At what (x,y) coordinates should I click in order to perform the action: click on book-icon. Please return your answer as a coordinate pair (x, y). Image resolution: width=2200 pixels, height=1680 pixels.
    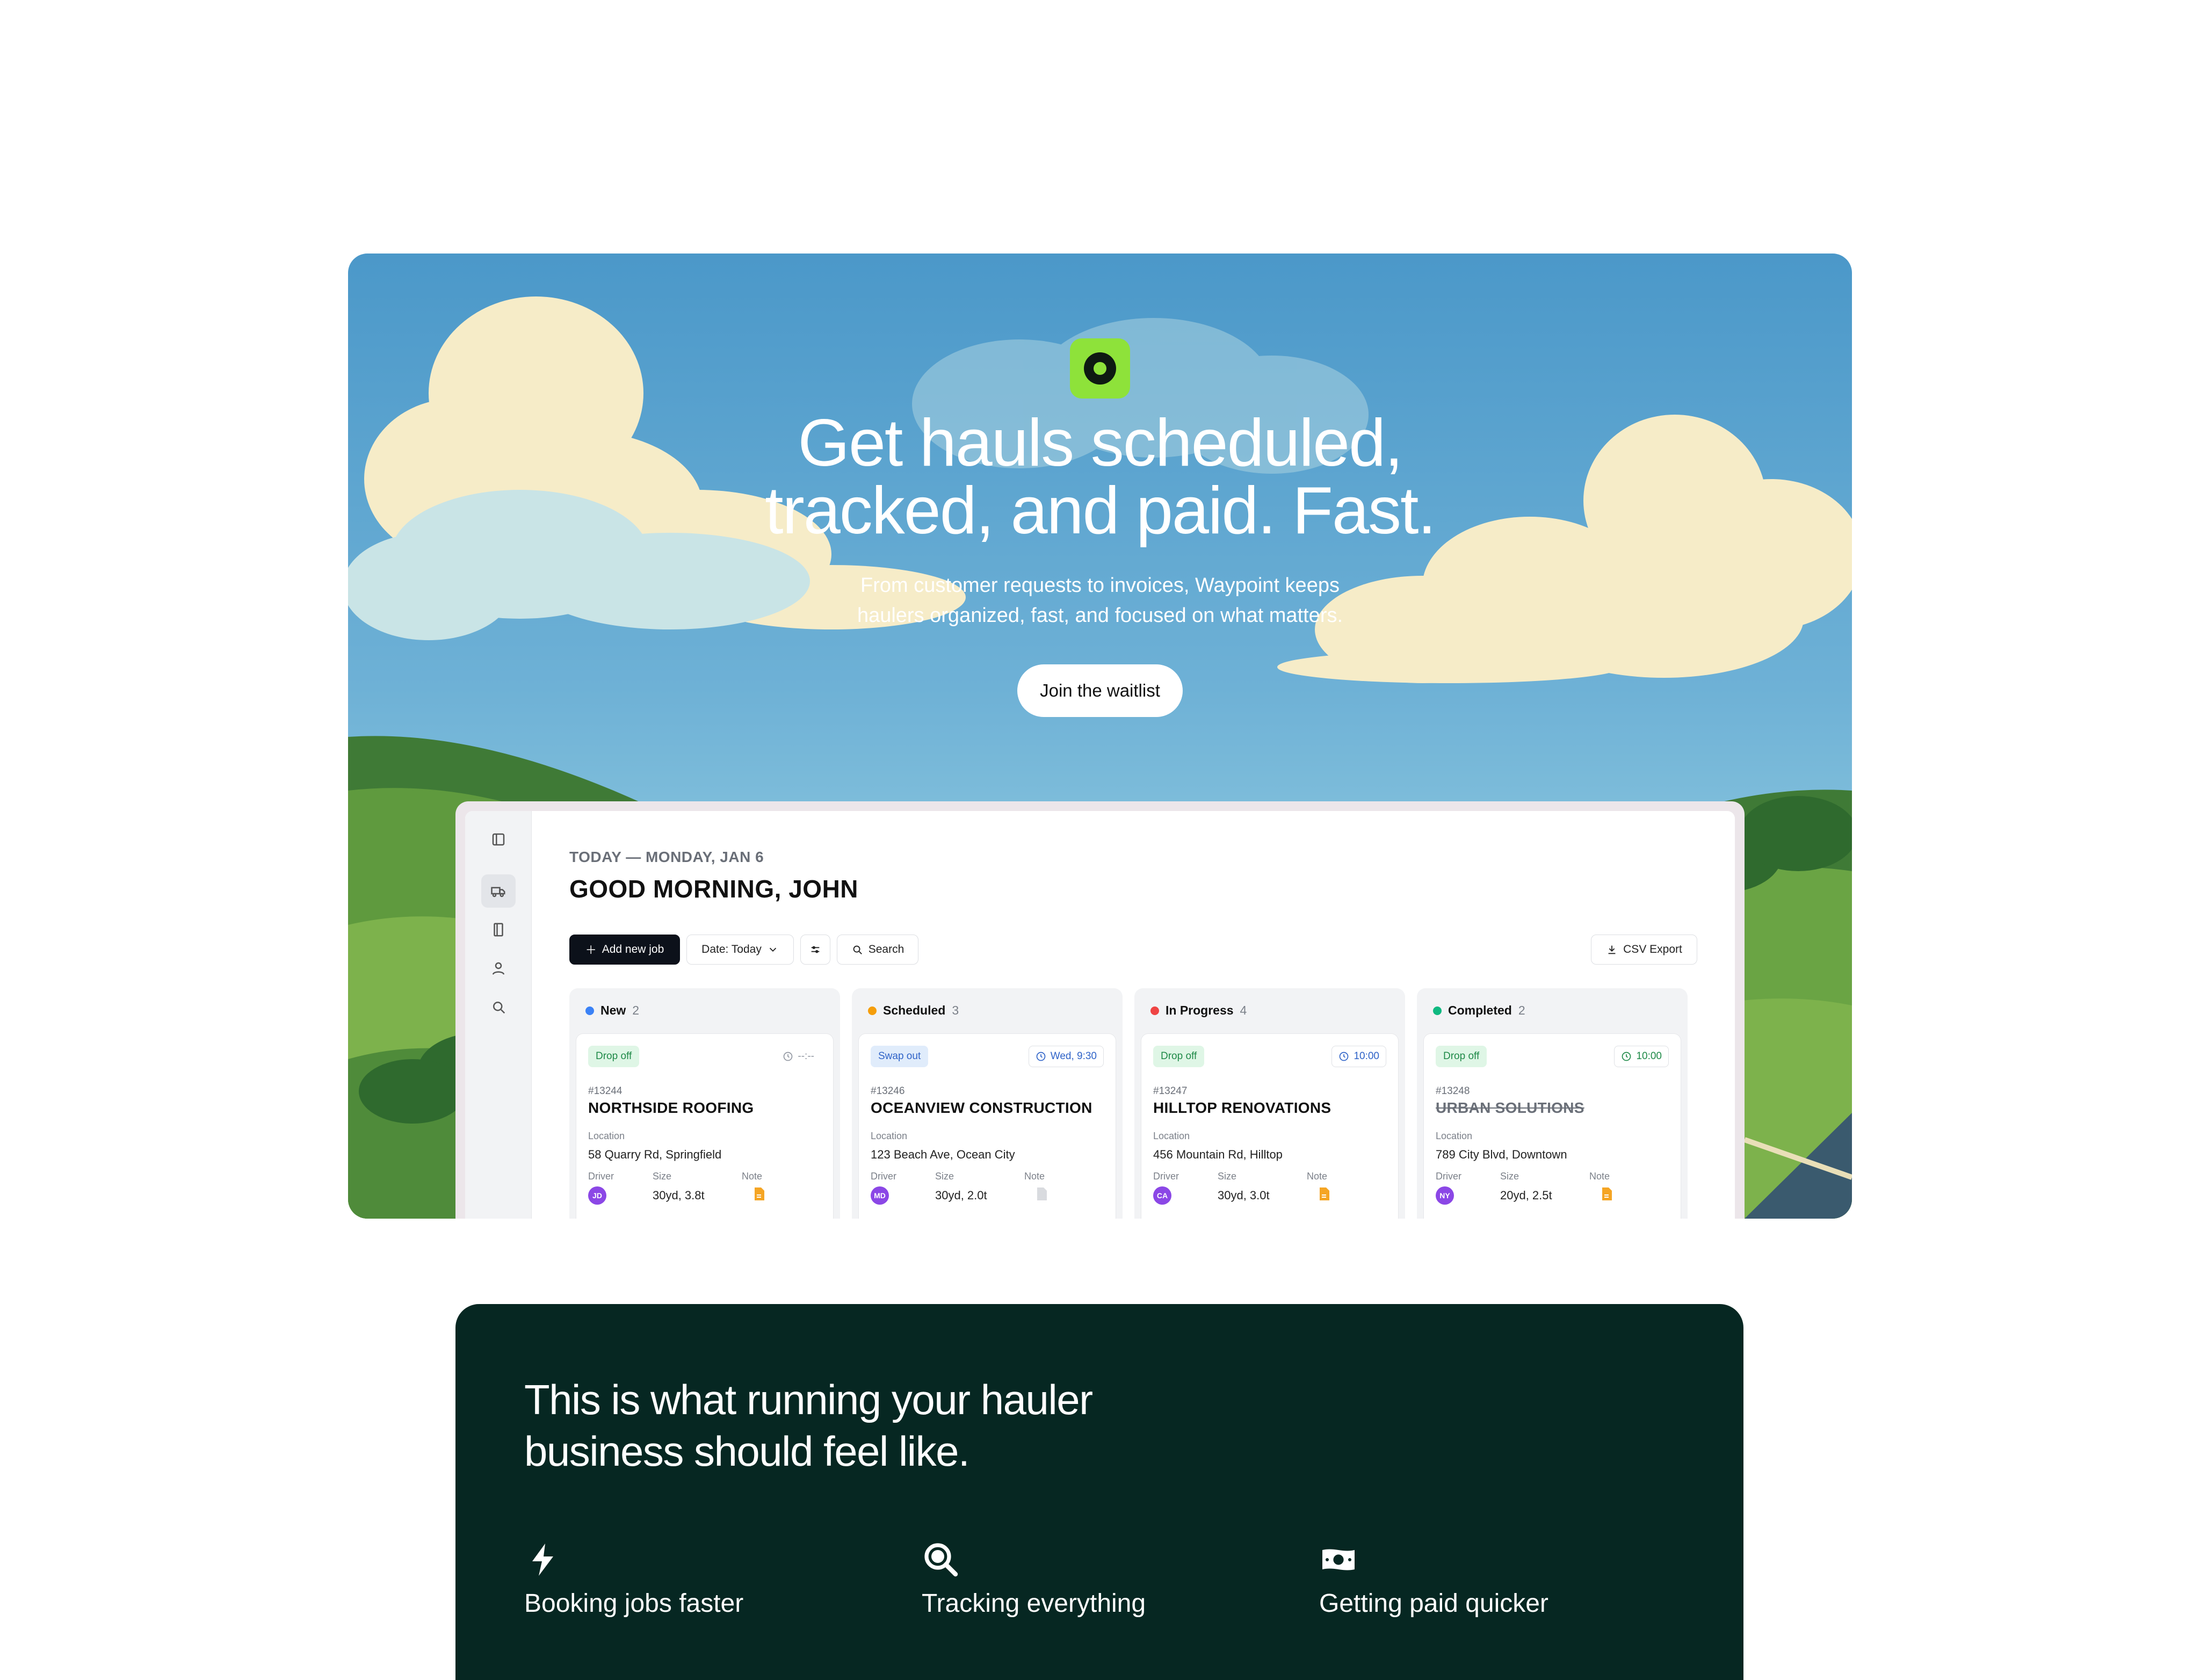
    Looking at the image, I should click on (498, 929).